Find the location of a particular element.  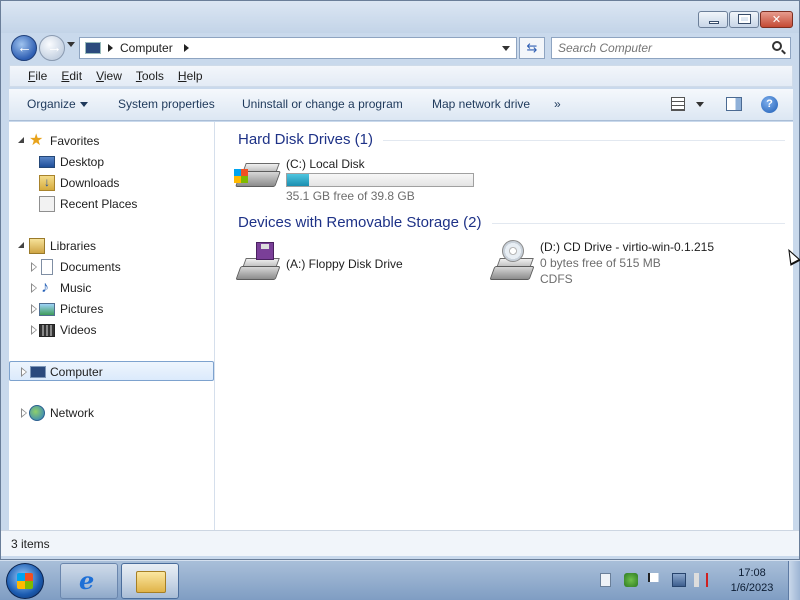

preview-pane-icon is located at coordinates (734, 104).